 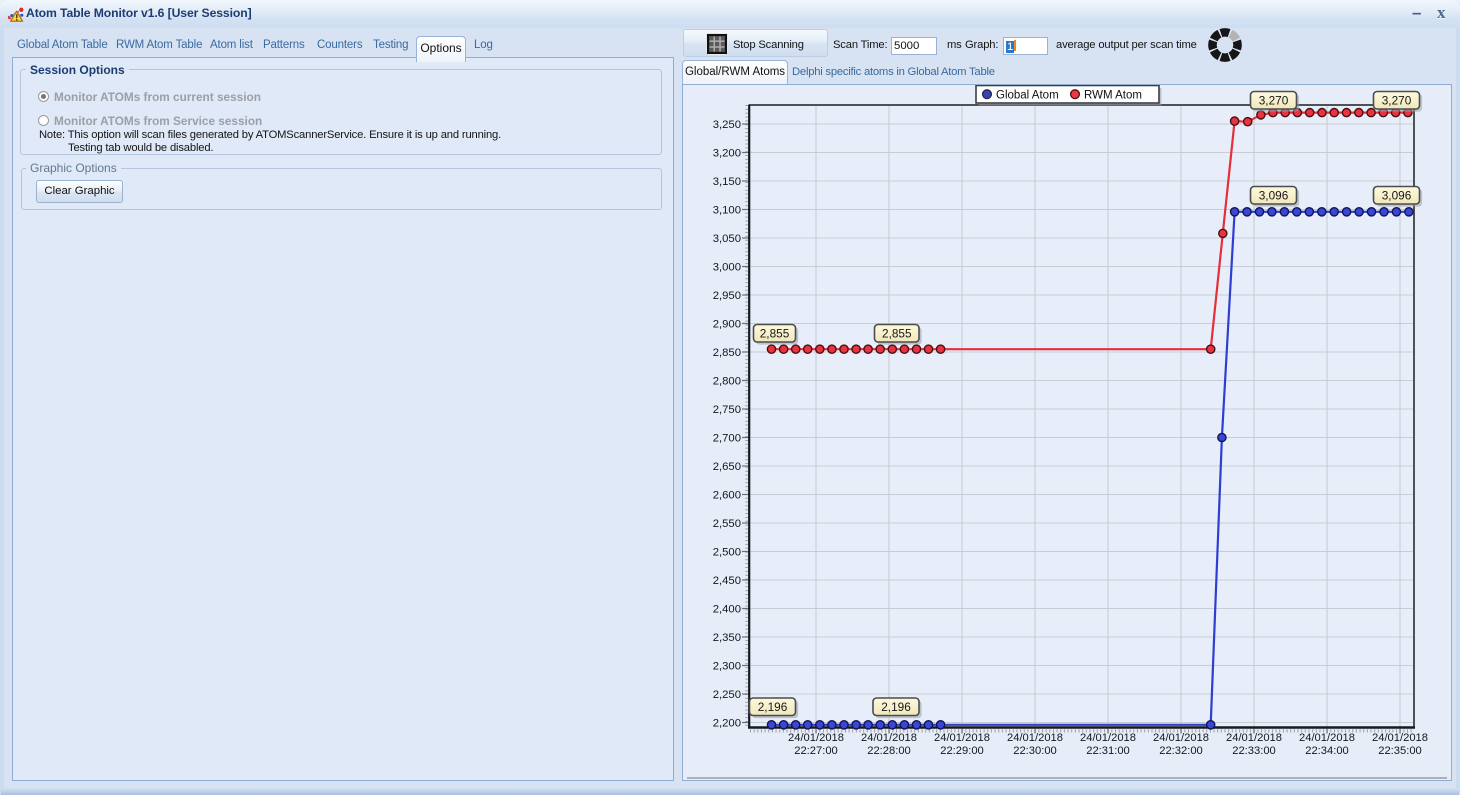 I want to click on svg-text: 2,800, so click(x=727, y=382).